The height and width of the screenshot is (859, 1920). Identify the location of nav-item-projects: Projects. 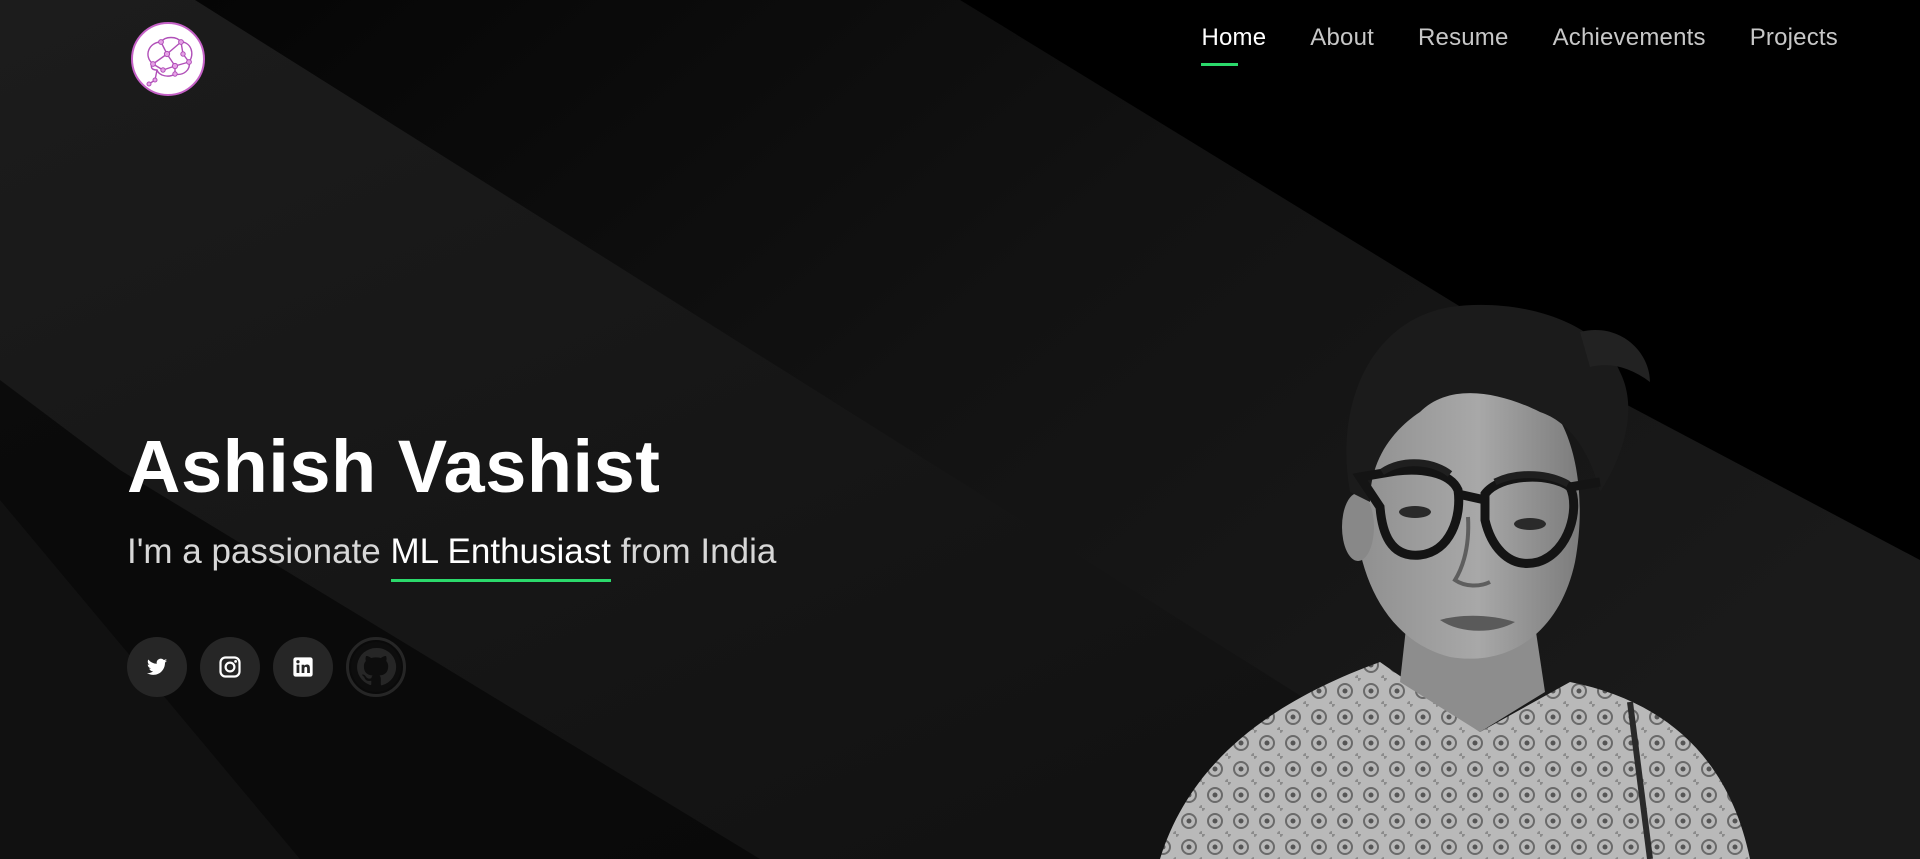
(1794, 45).